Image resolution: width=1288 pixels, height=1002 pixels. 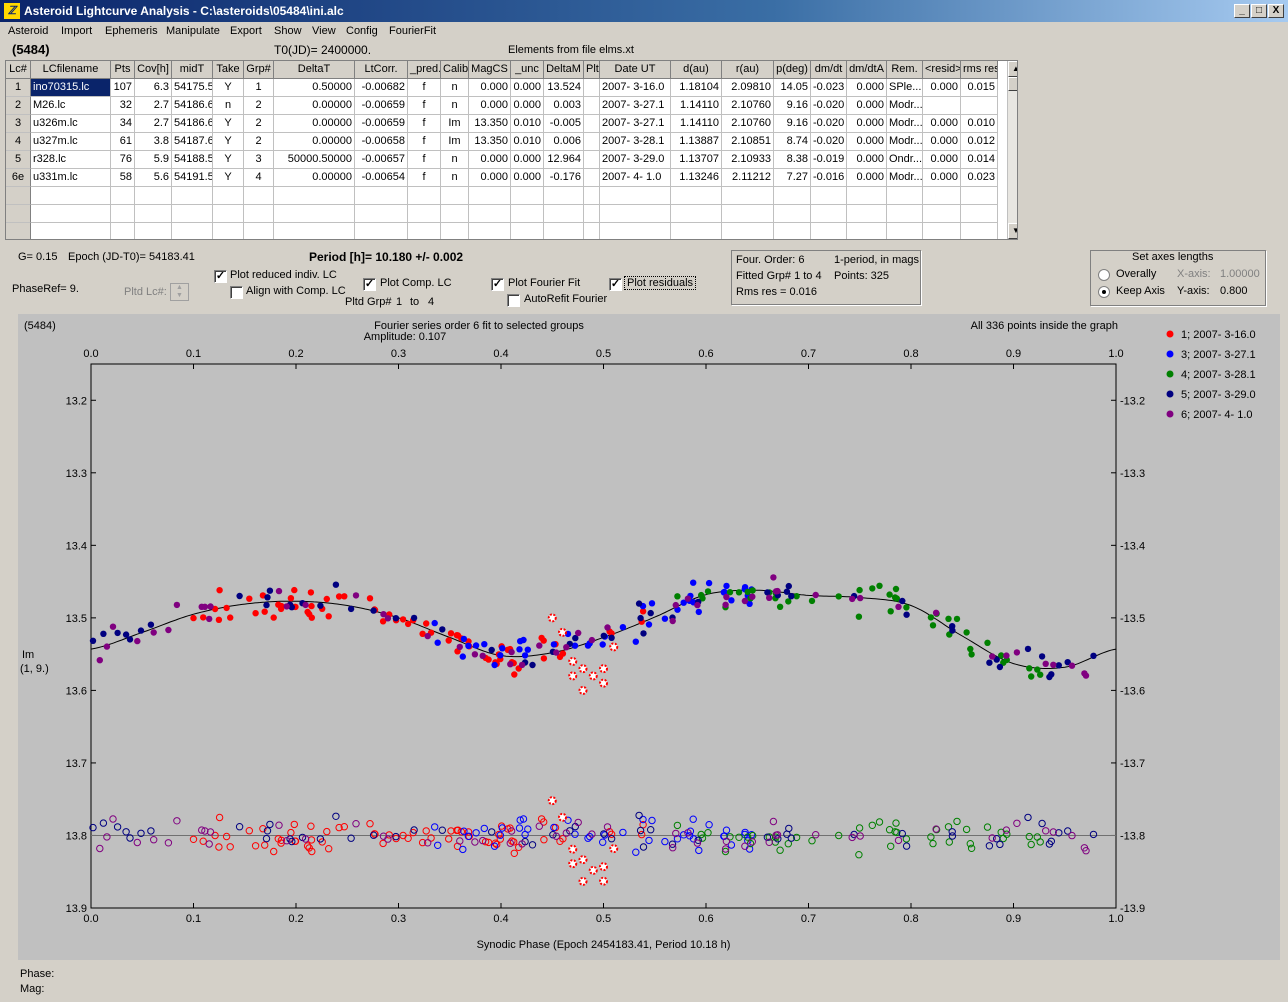 I want to click on column-header: MagCS, so click(x=490, y=70).